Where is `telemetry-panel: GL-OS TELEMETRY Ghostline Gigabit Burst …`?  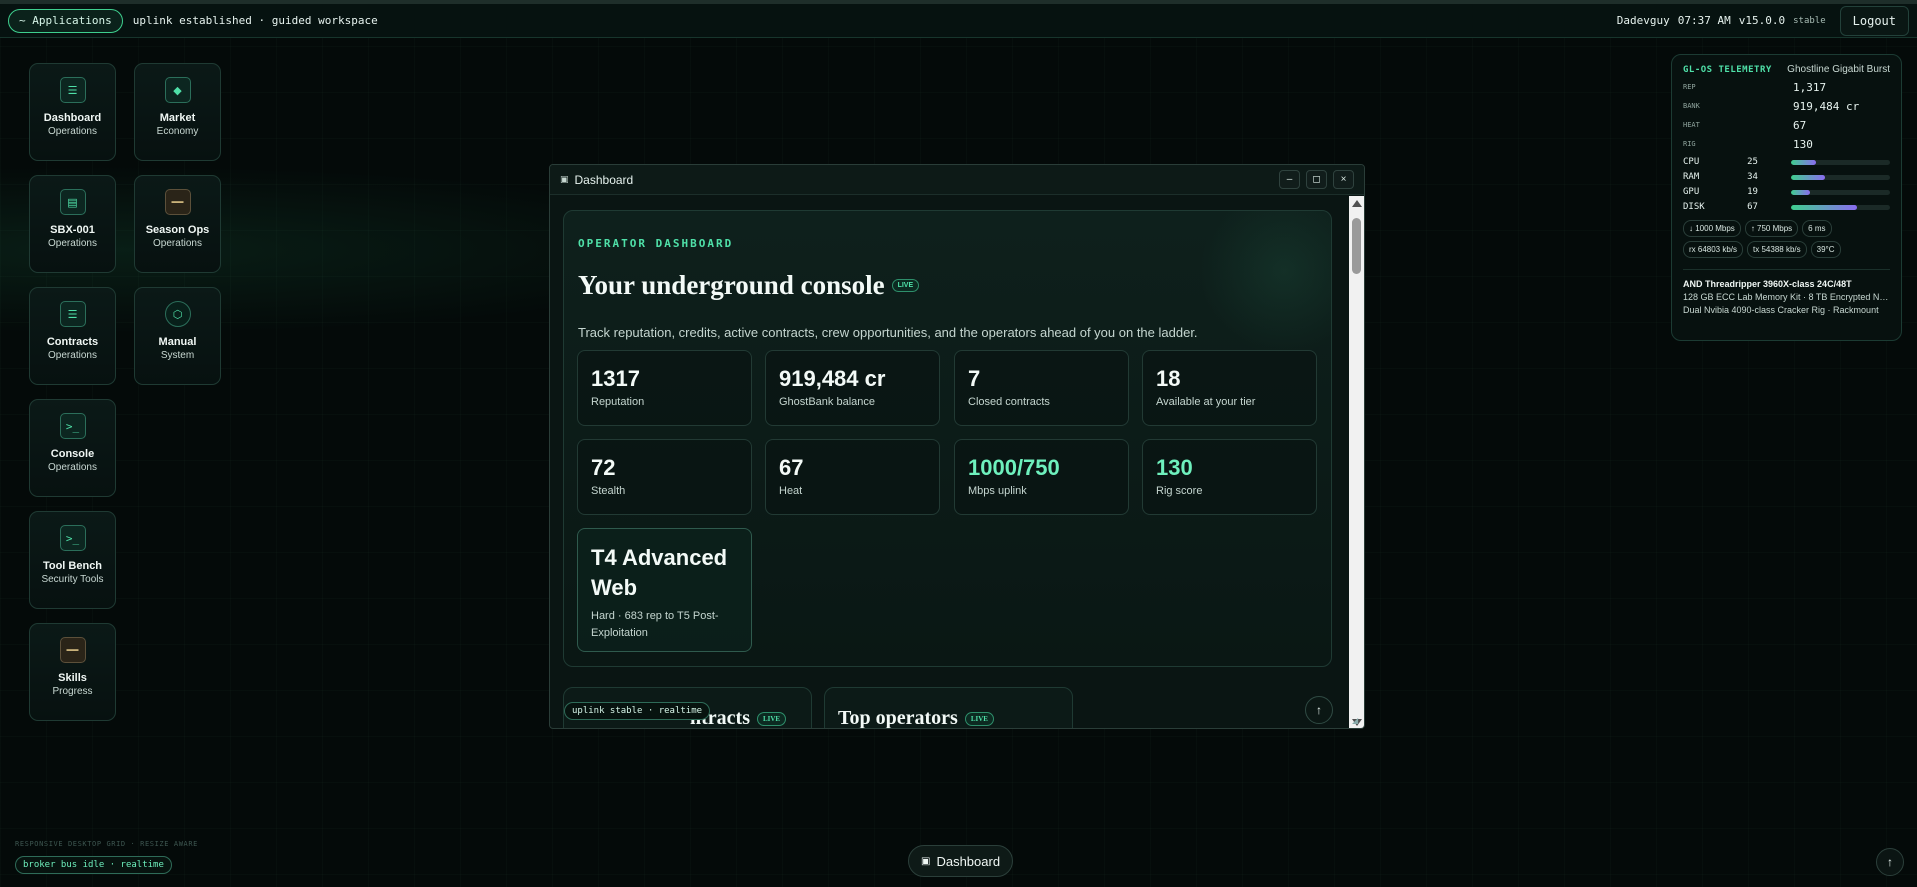
telemetry-panel: GL-OS TELEMETRY Ghostline Gigabit Burst … is located at coordinates (1786, 197).